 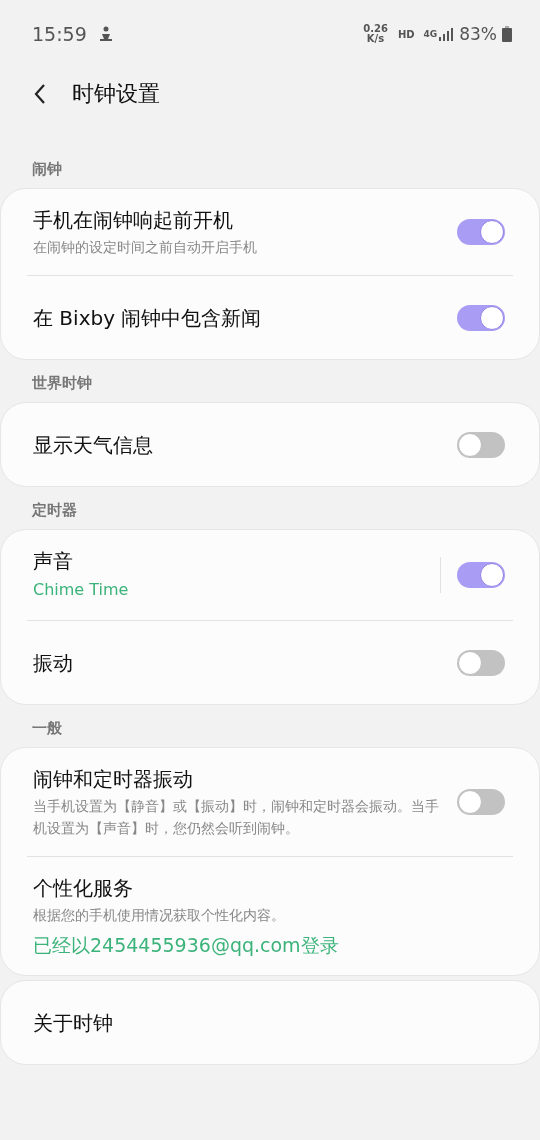 What do you see at coordinates (228, 561) in the screenshot?
I see `setting-title: 声音` at bounding box center [228, 561].